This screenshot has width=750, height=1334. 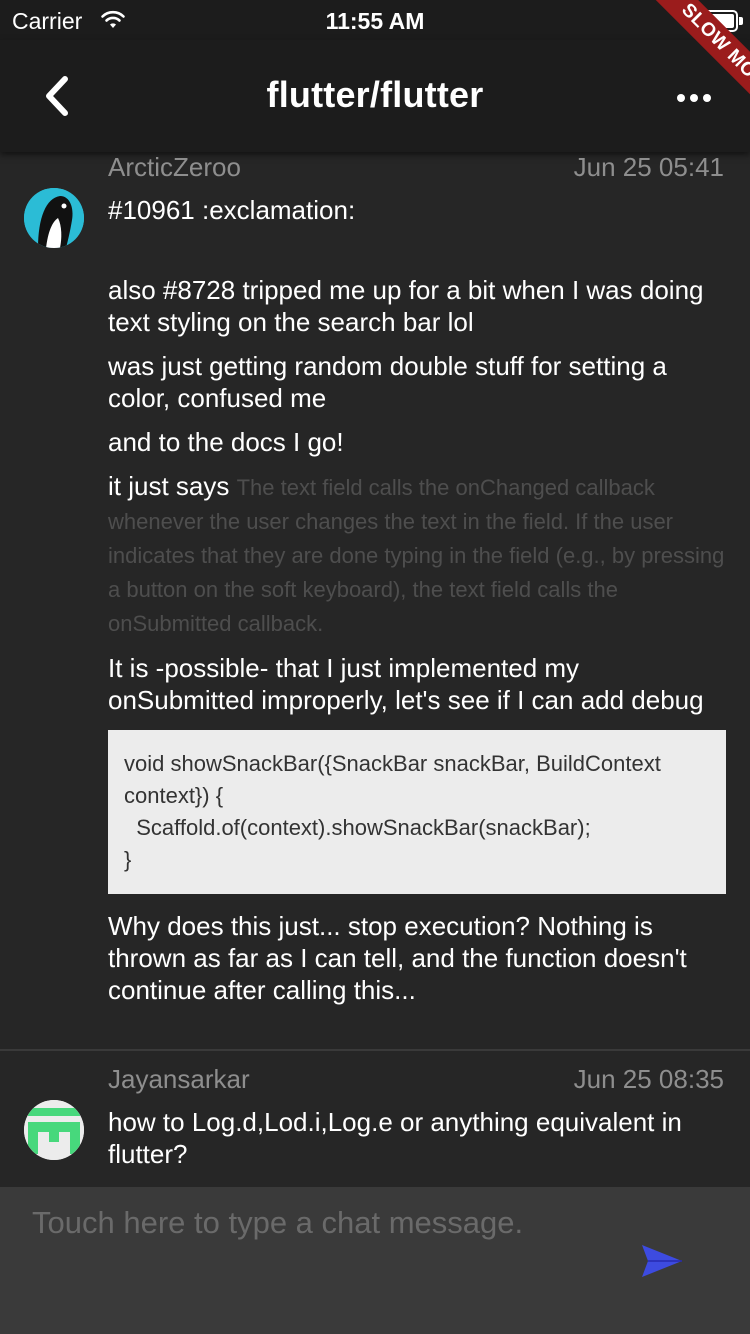 I want to click on message-timestamp: Jun 25 05:41, so click(x=648, y=167).